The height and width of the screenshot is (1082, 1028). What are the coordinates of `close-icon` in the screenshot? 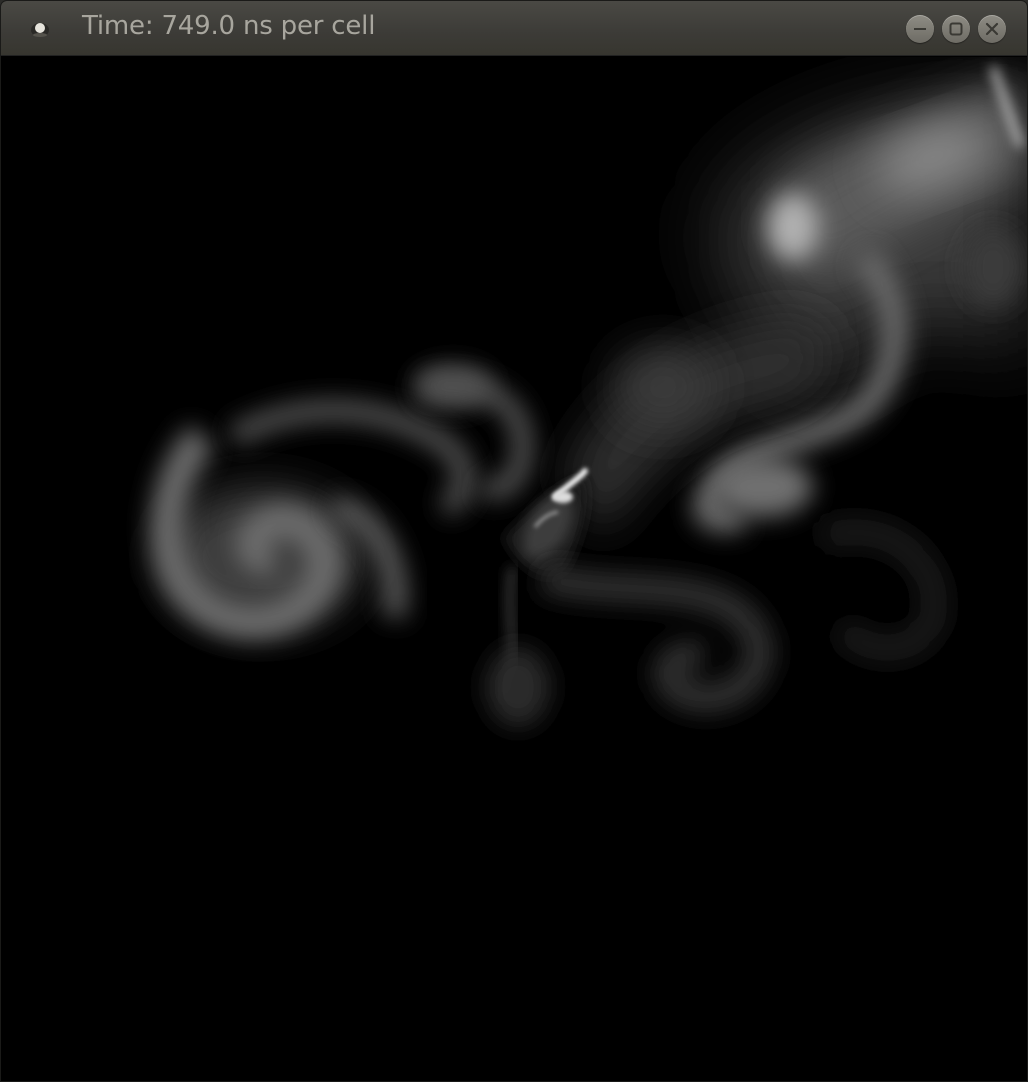 It's located at (992, 29).